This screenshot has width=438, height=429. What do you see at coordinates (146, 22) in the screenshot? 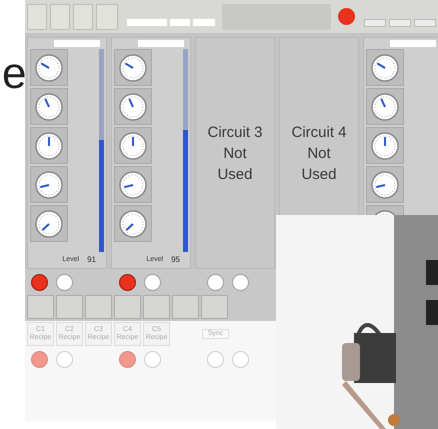
I see `status-field` at bounding box center [146, 22].